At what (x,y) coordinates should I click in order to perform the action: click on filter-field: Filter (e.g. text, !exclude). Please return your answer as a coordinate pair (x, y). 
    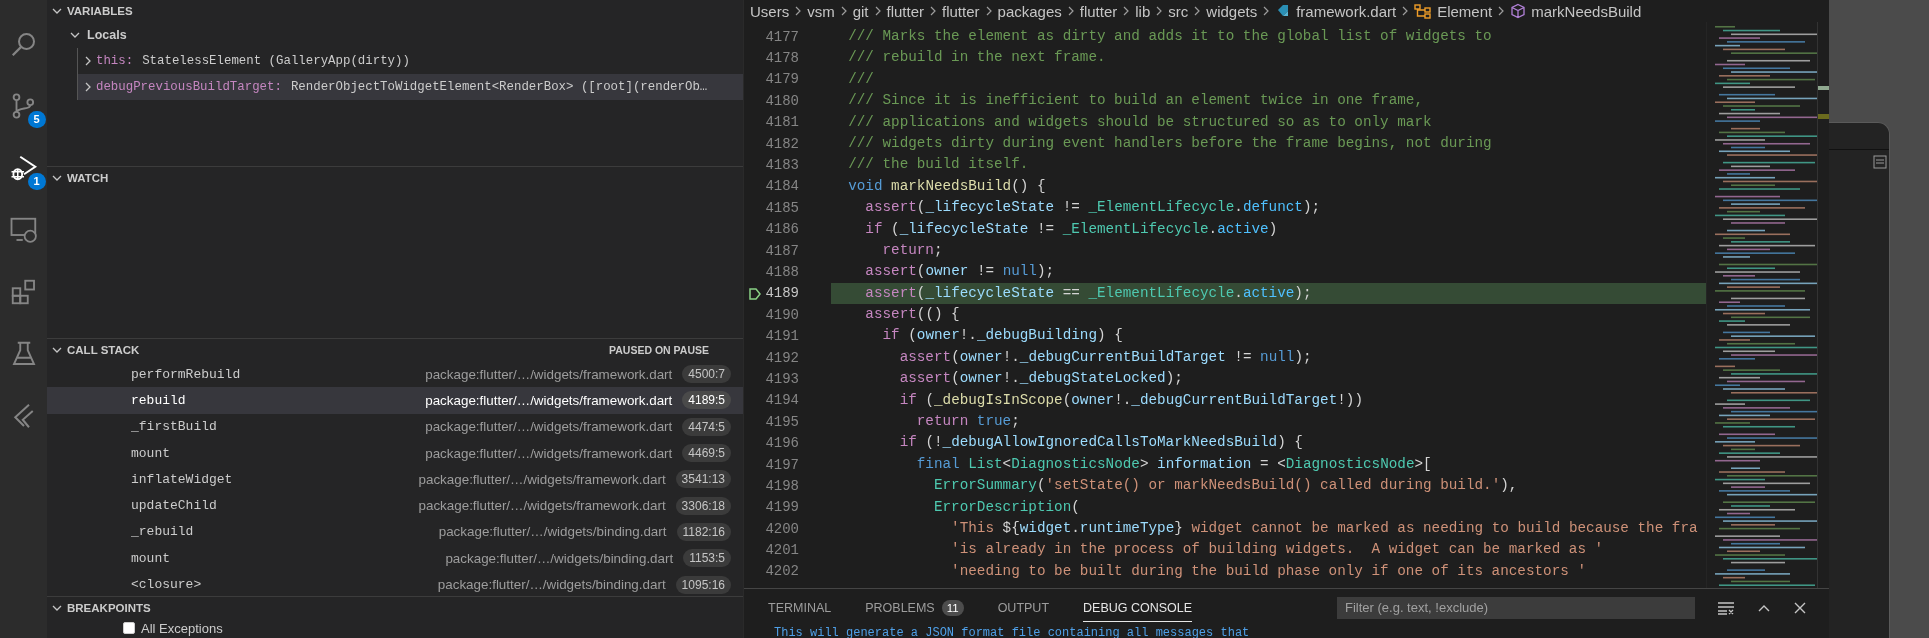
    Looking at the image, I should click on (1516, 607).